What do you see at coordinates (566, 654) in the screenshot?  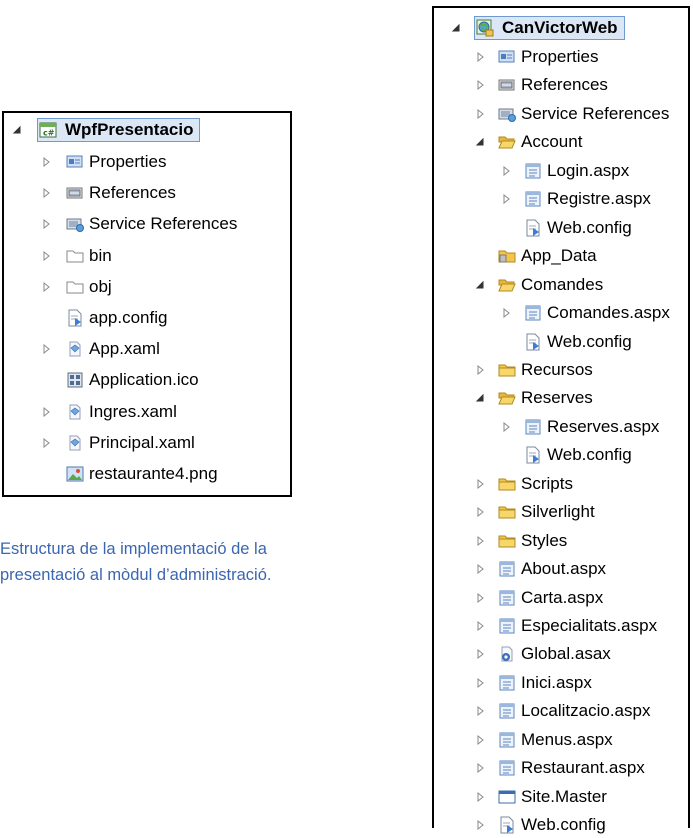 I see `tree-item-label: Global.asax` at bounding box center [566, 654].